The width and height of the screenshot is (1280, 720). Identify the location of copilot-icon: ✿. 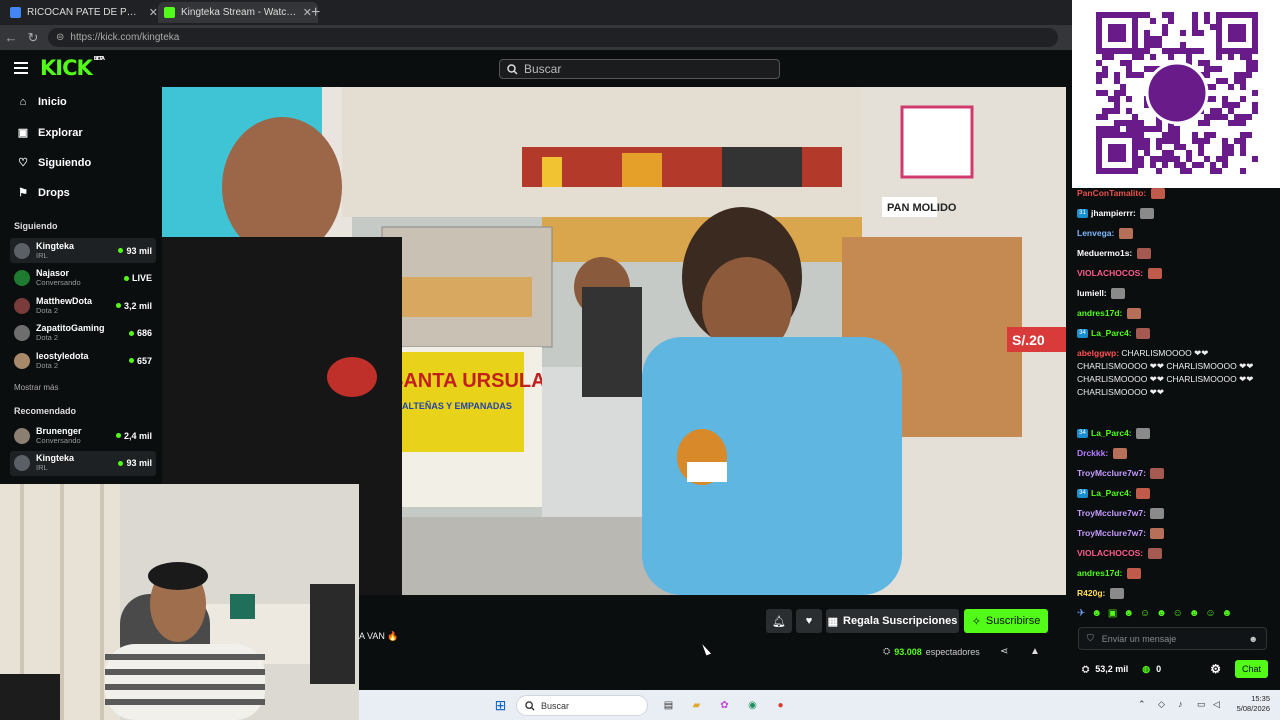
(724, 705).